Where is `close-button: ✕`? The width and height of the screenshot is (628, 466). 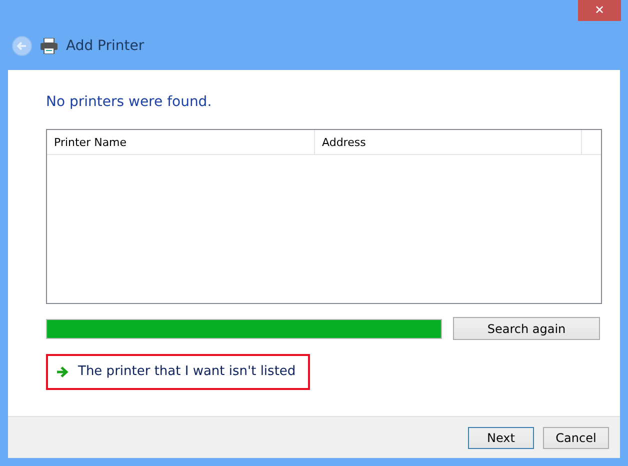 close-button: ✕ is located at coordinates (599, 10).